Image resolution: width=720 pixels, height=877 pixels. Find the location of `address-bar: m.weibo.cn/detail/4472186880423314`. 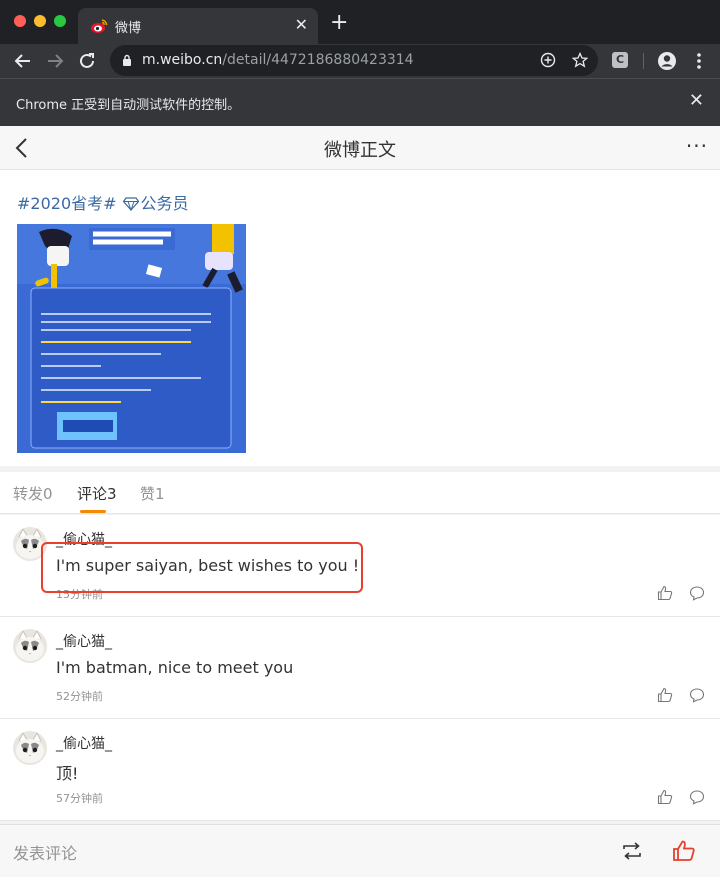

address-bar: m.weibo.cn/detail/4472186880423314 is located at coordinates (354, 60).